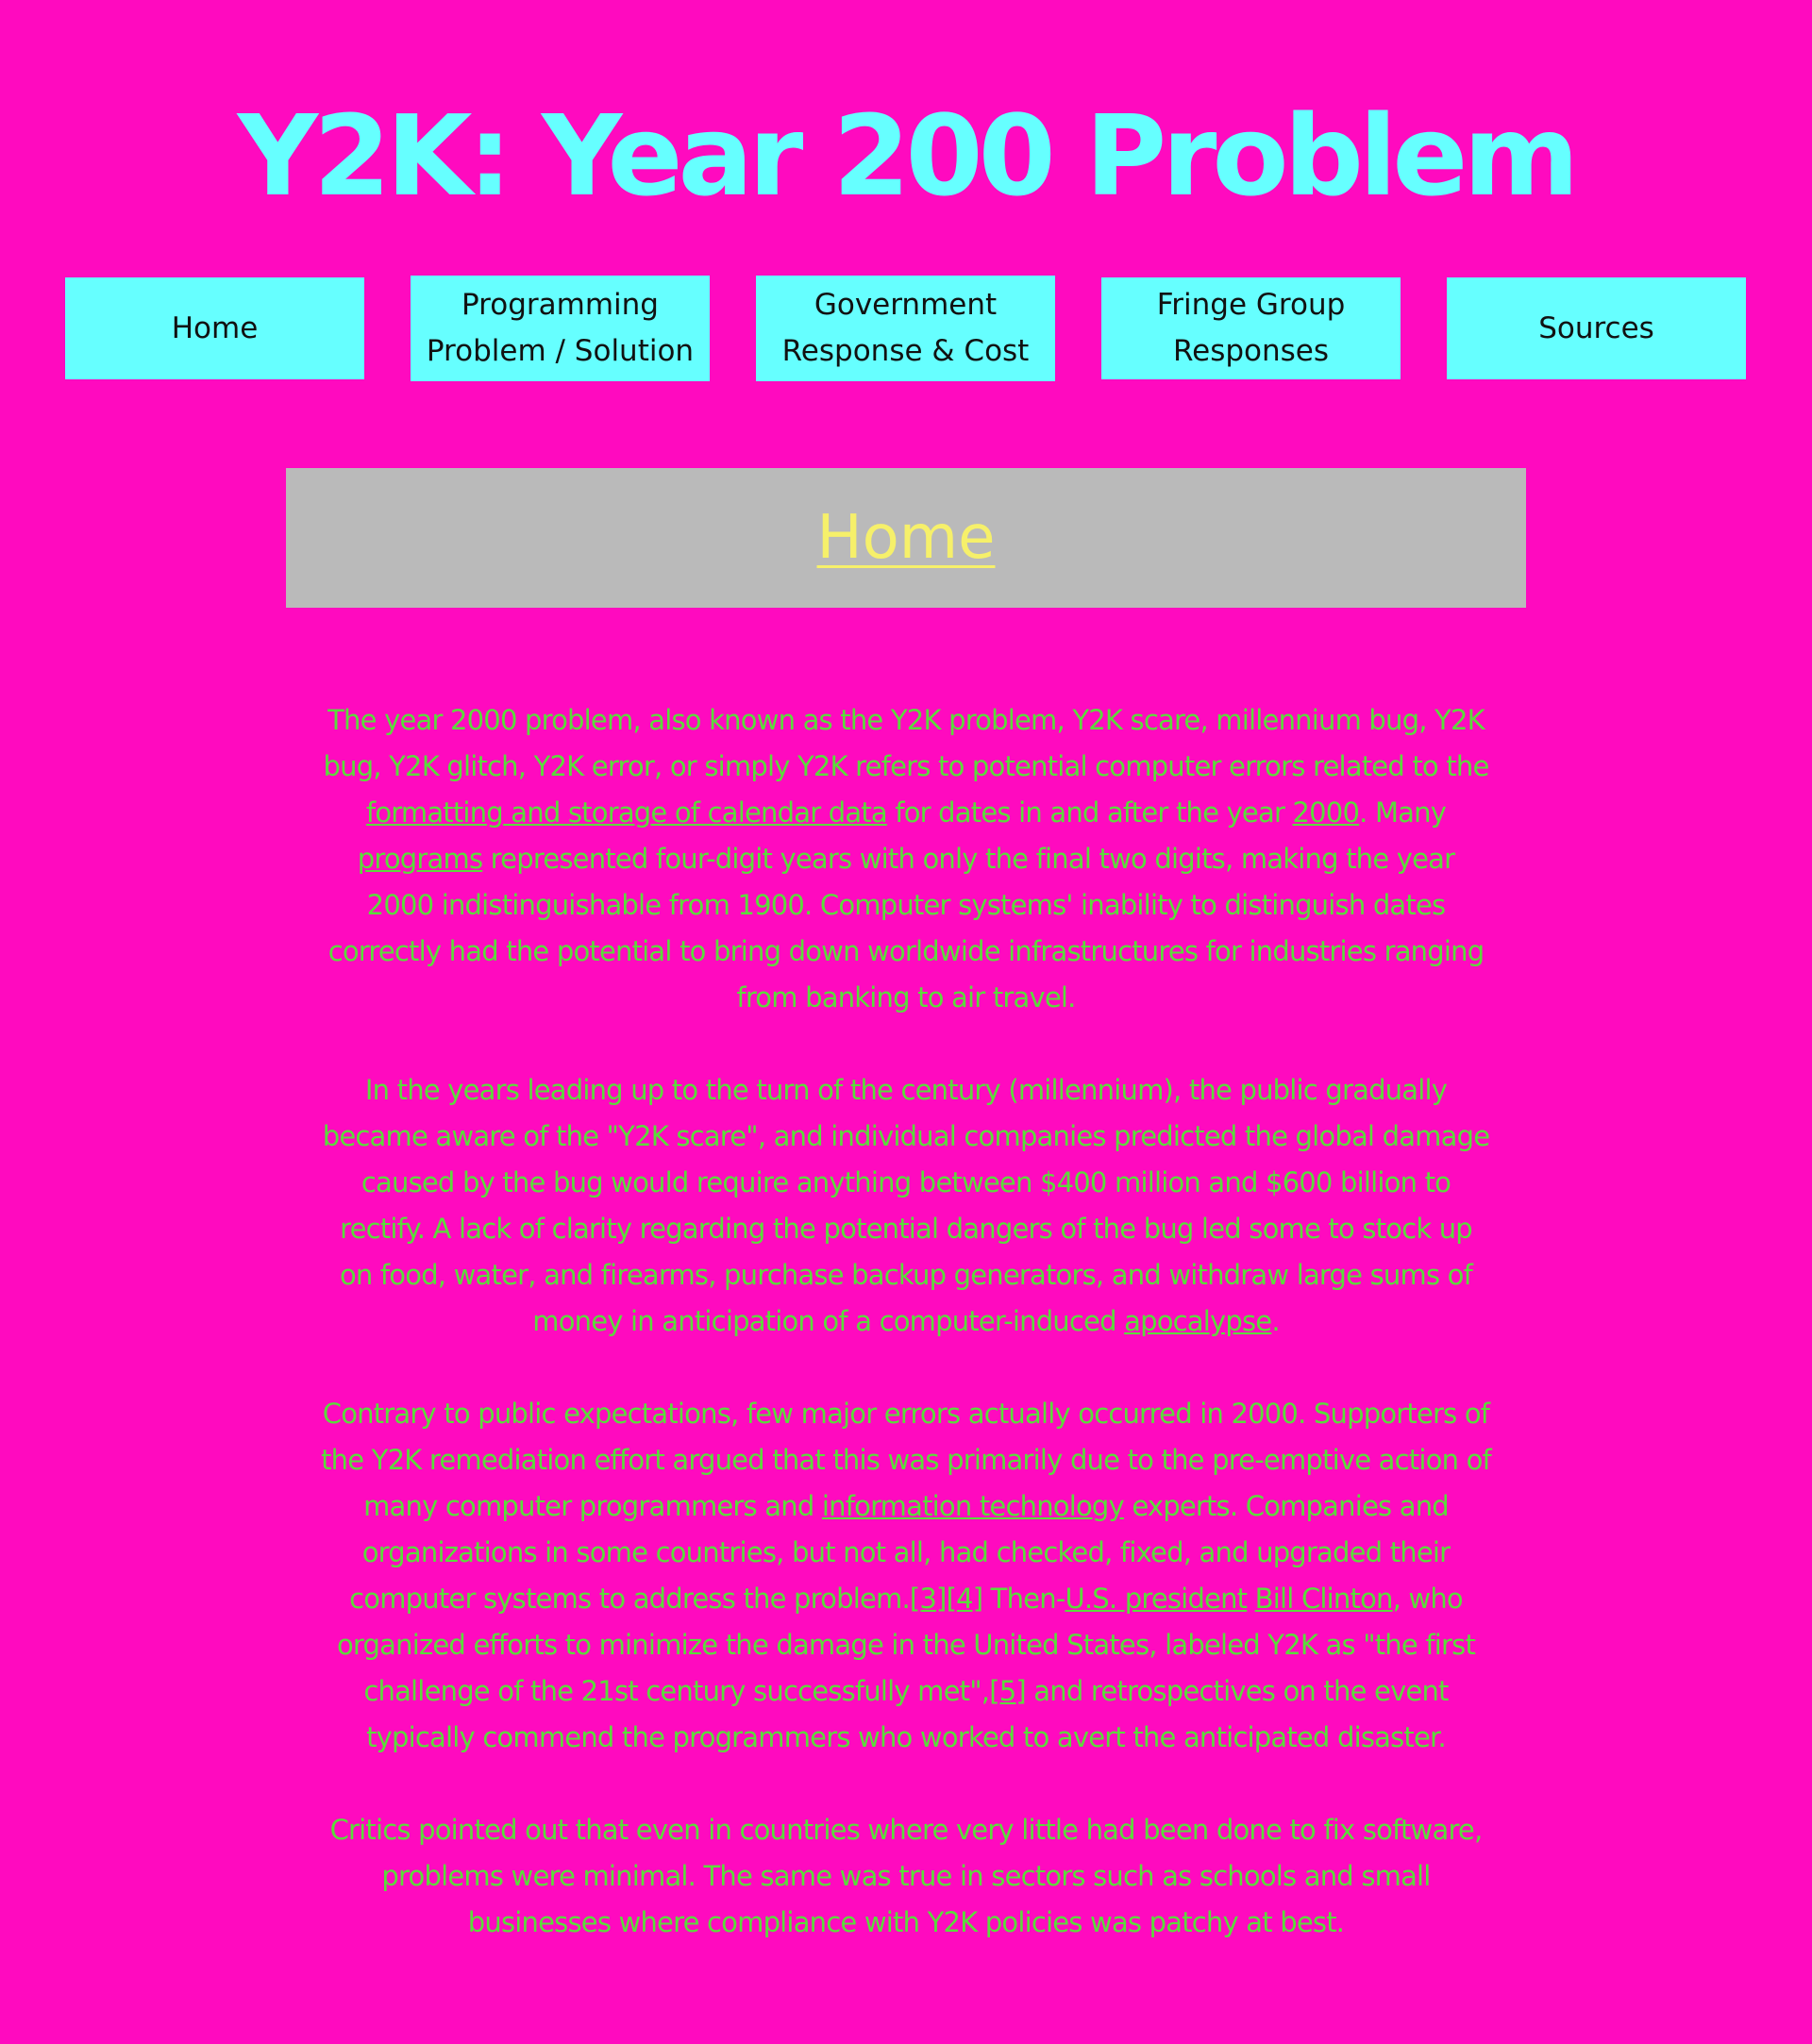 This screenshot has width=1812, height=2044. Describe the element at coordinates (1090, 812) in the screenshot. I see `intro-text-2: for dates in and after the year` at that location.